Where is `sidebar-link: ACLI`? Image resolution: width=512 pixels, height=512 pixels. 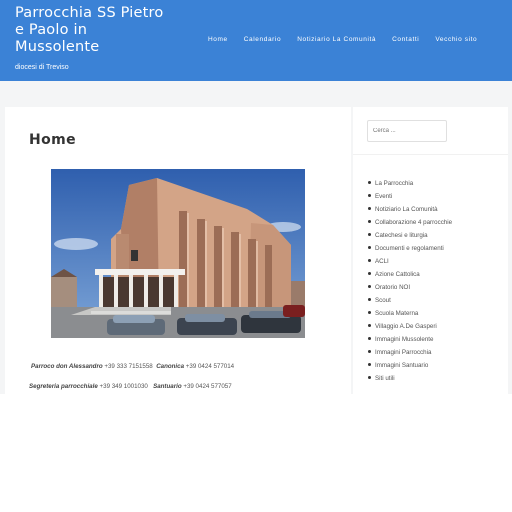 sidebar-link: ACLI is located at coordinates (382, 261).